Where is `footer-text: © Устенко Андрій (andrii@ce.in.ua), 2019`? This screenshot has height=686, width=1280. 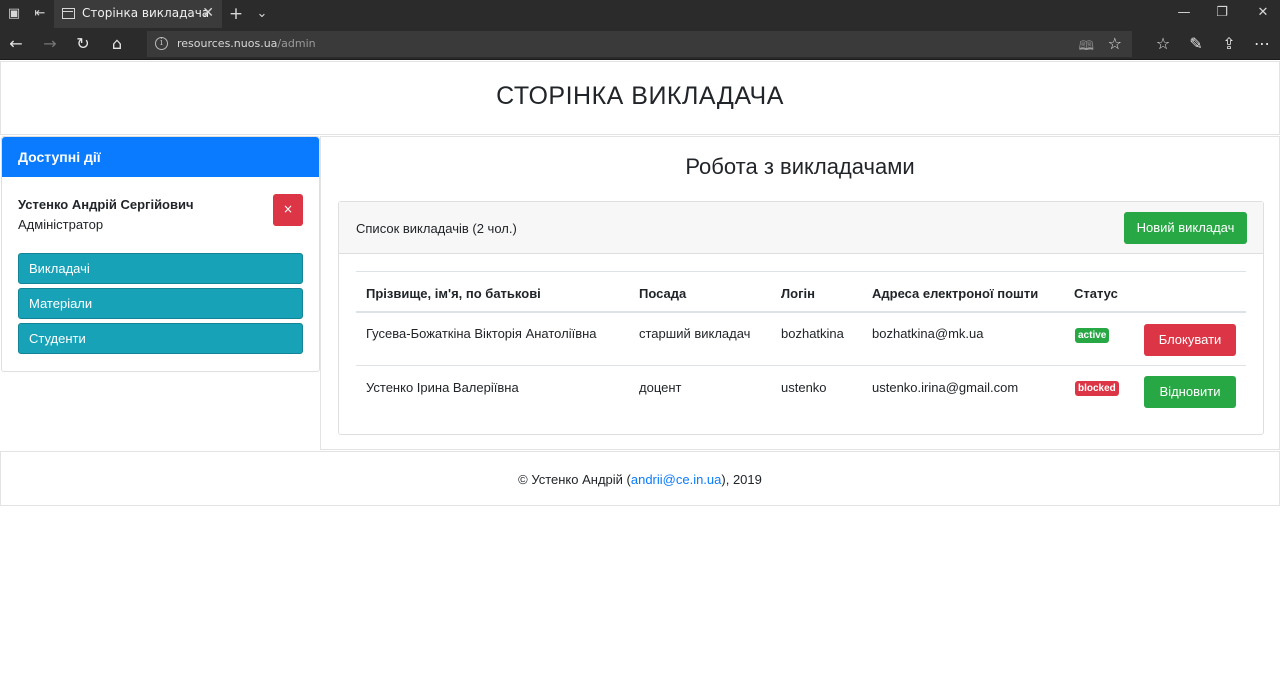 footer-text: © Устенко Андрій (andrii@ce.in.ua), 2019 is located at coordinates (640, 479).